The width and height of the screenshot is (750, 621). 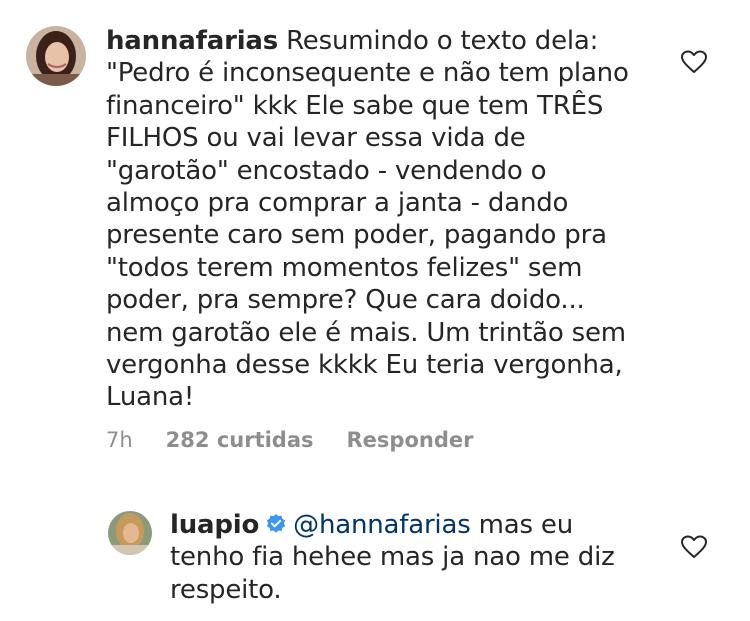 What do you see at coordinates (366, 332) in the screenshot?
I see `comment-line: nem garotão ele é mais. Um trintão sem` at bounding box center [366, 332].